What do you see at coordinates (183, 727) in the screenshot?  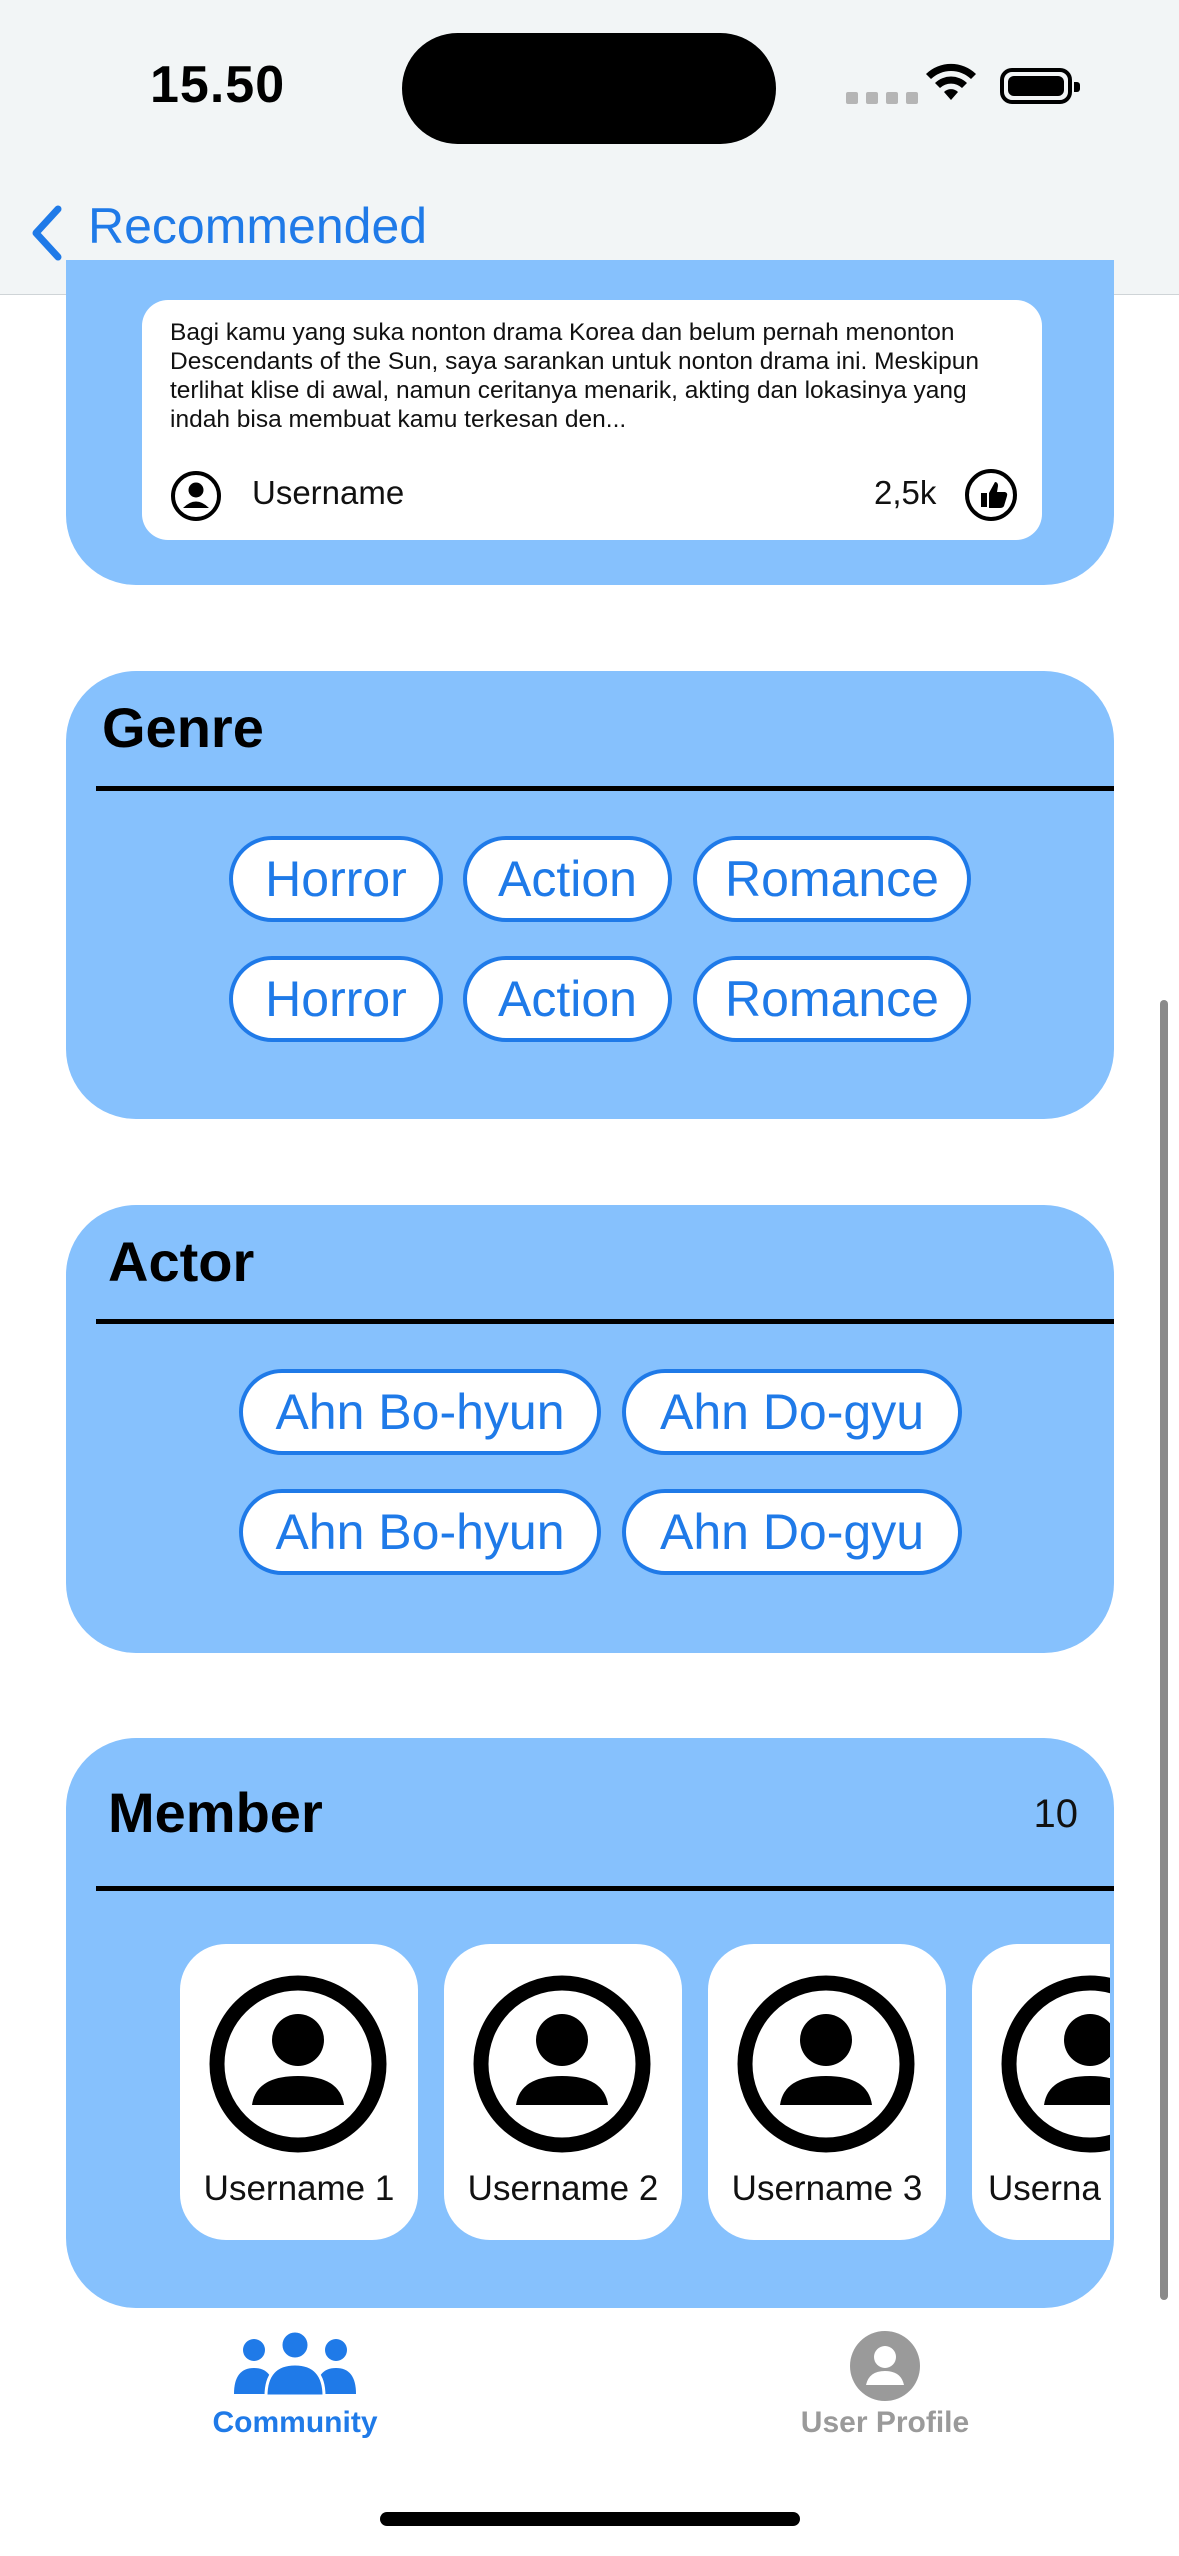 I see `genre-title: Genre` at bounding box center [183, 727].